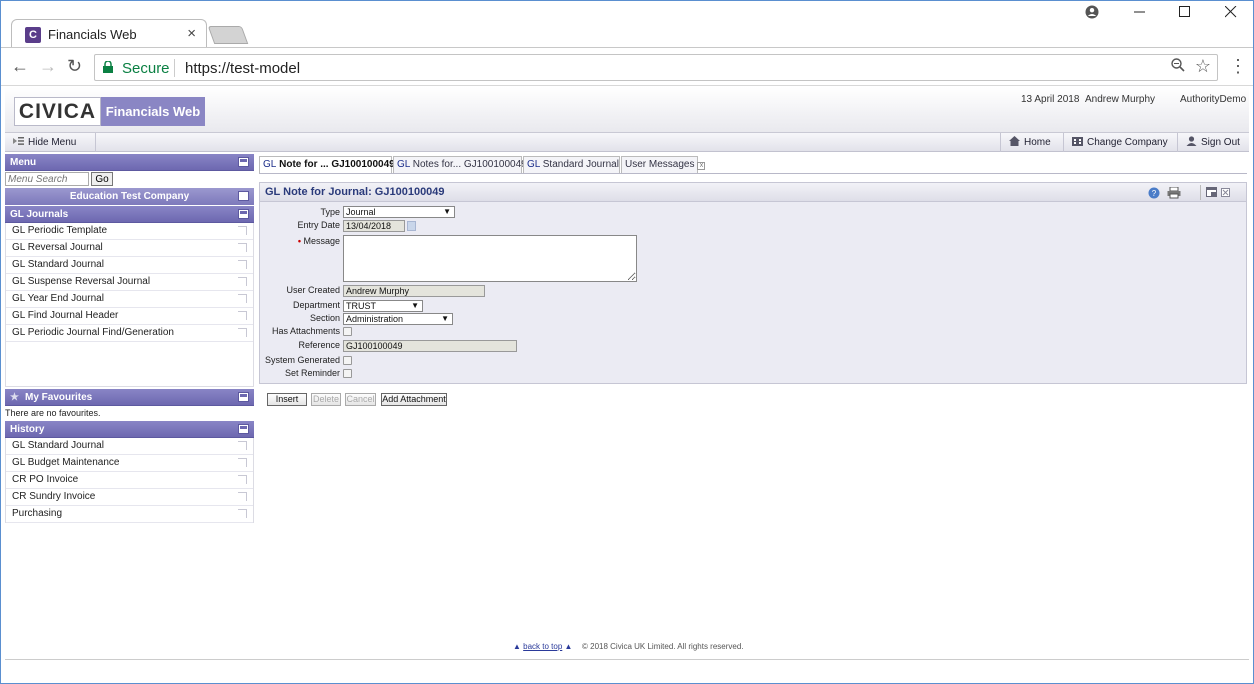  What do you see at coordinates (374, 226) in the screenshot?
I see `entry-date-field: 13/04/2018` at bounding box center [374, 226].